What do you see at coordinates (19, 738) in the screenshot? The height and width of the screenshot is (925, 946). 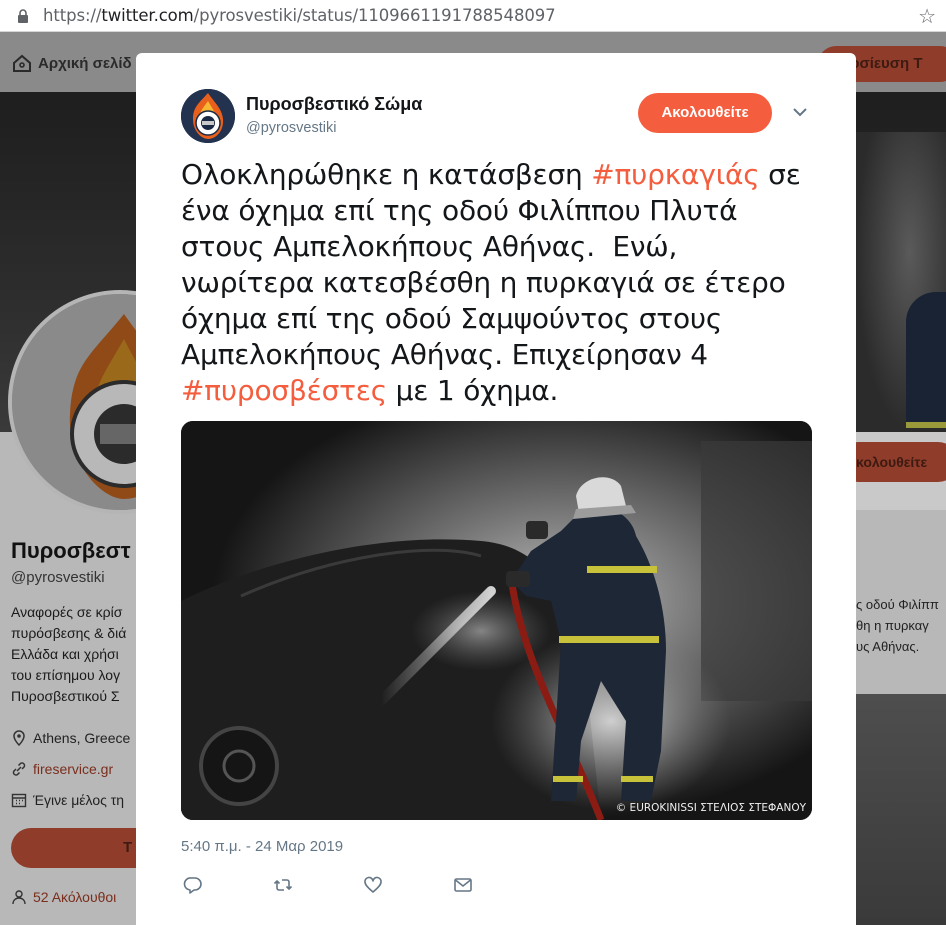 I see `location-pin-icon` at bounding box center [19, 738].